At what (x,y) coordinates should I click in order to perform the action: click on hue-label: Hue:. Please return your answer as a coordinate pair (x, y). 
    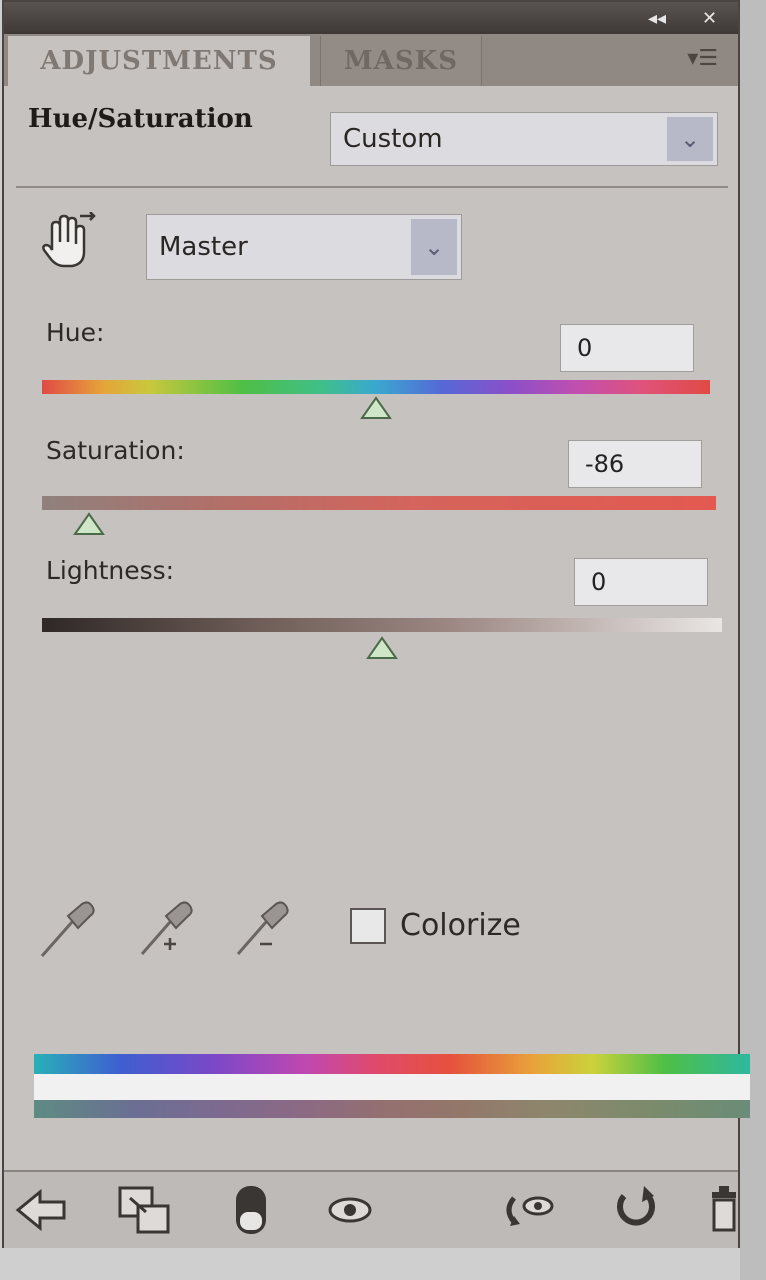
    Looking at the image, I should click on (75, 332).